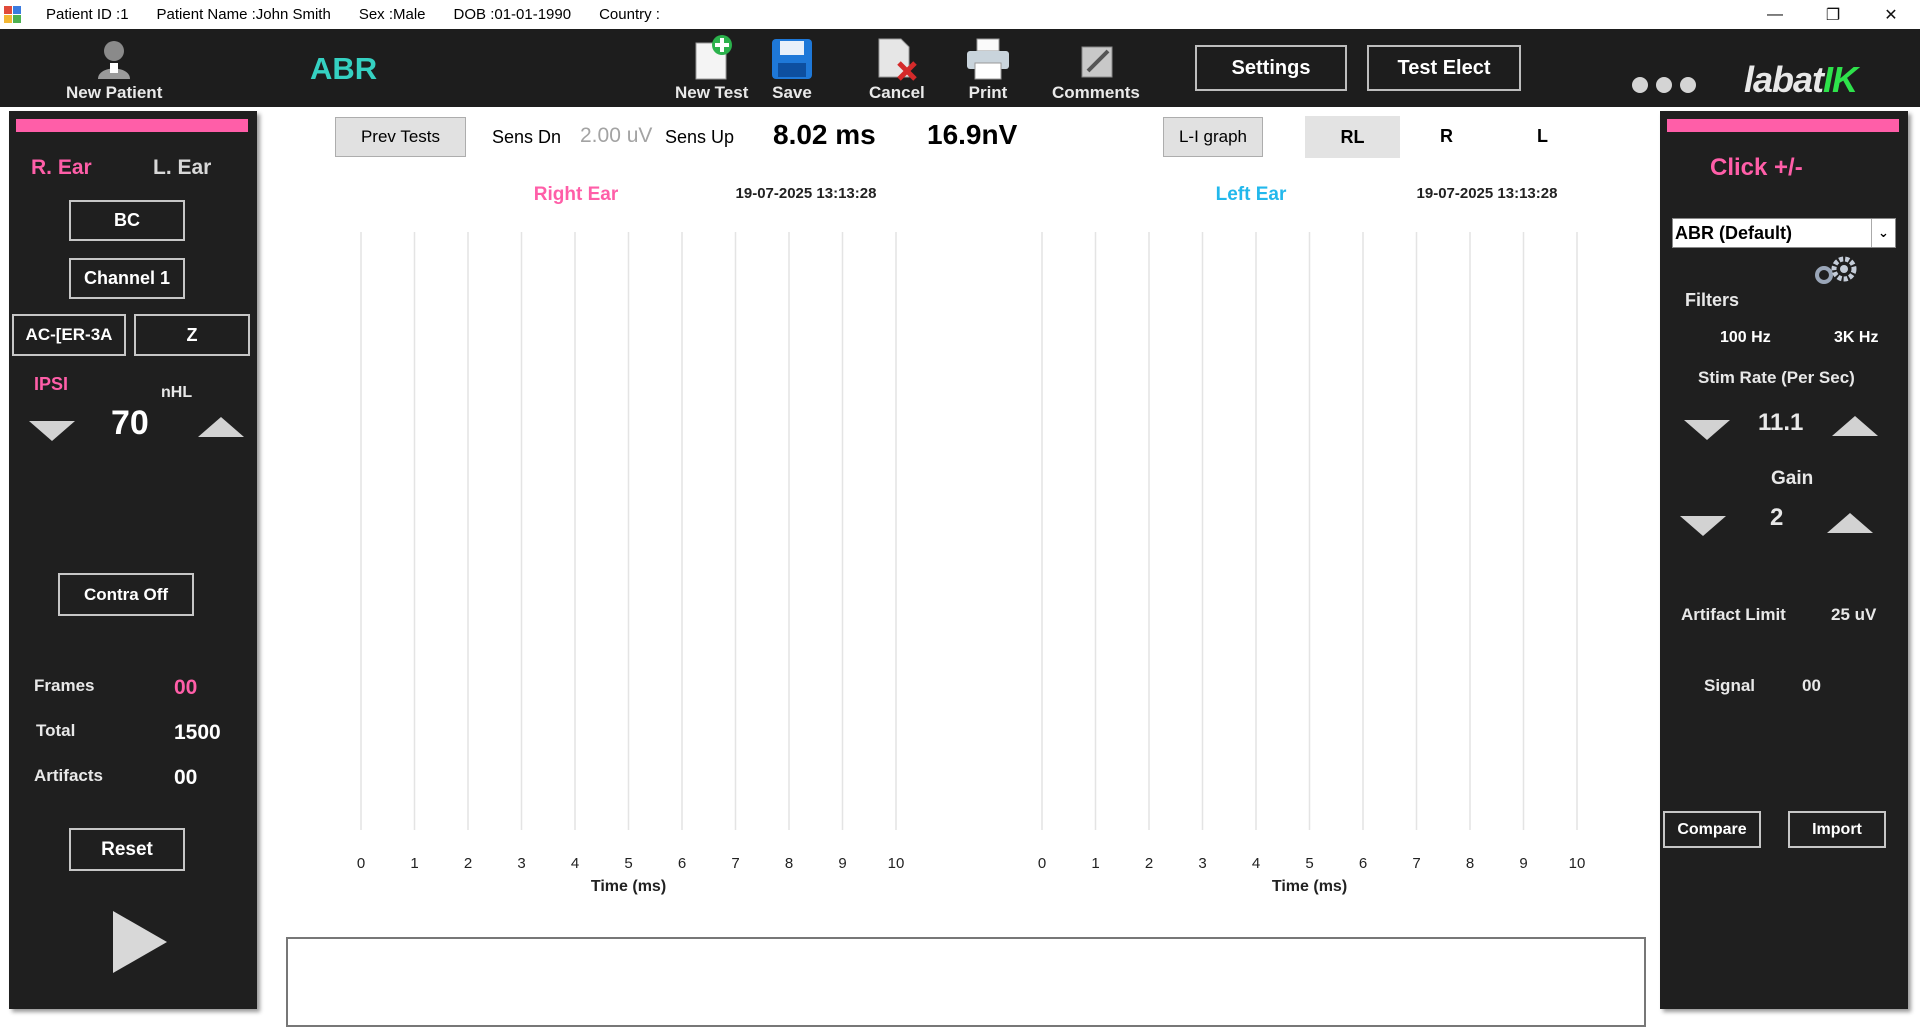 This screenshot has height=1027, width=1920. Describe the element at coordinates (182, 168) in the screenshot. I see `left-ear-toggle: L. Ear` at that location.